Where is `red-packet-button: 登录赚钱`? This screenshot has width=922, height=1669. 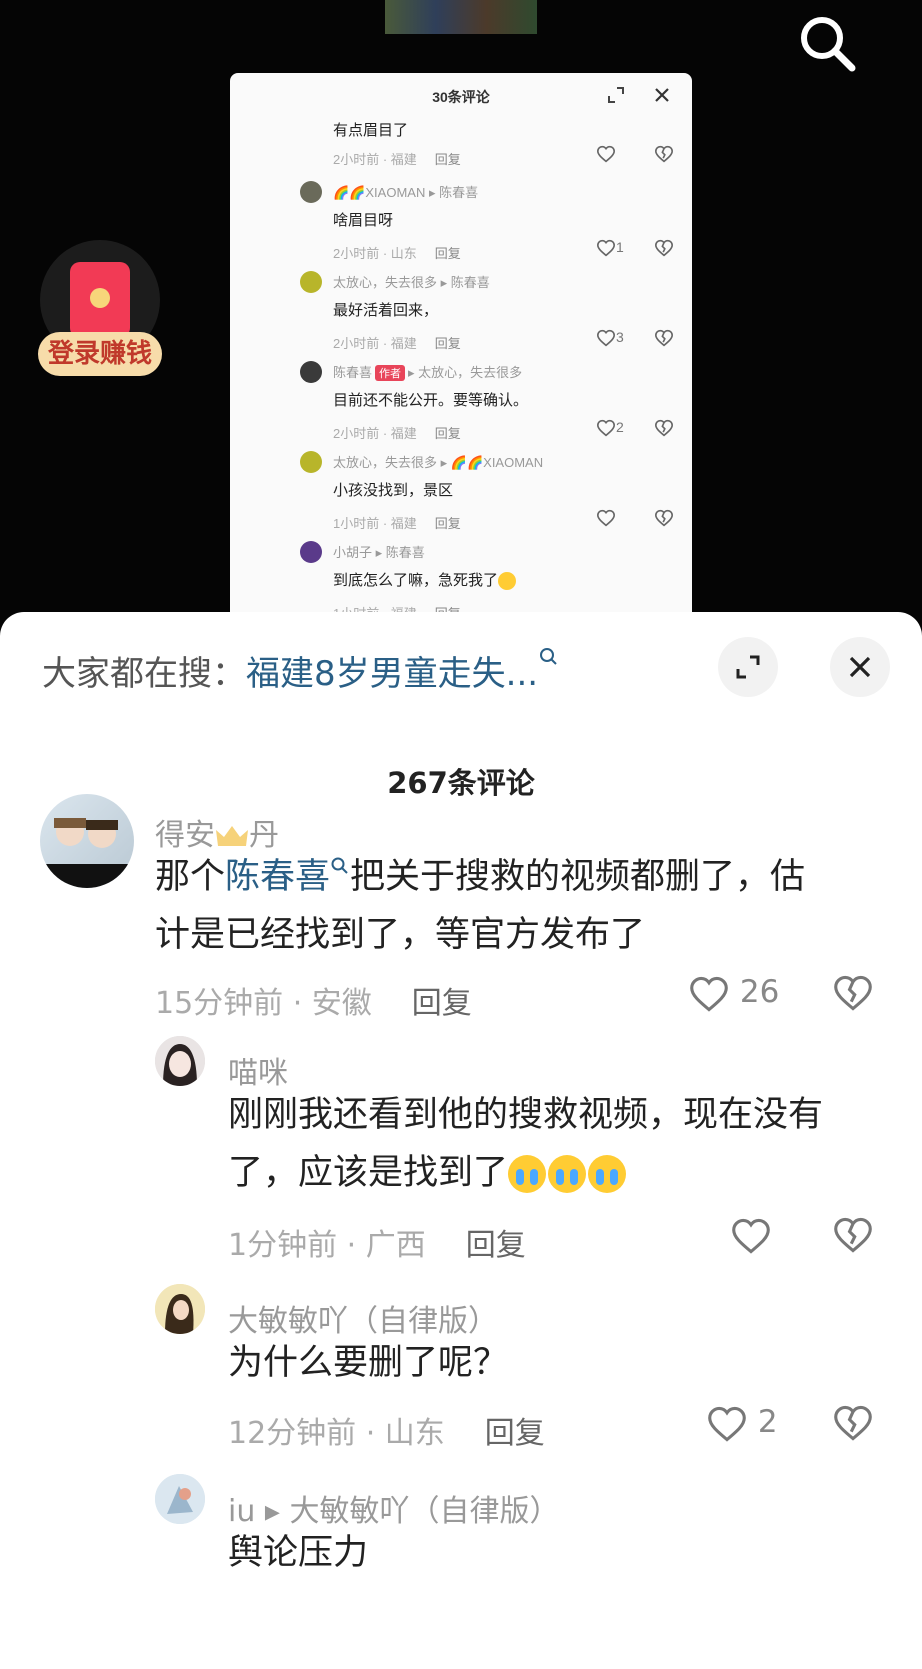 red-packet-button: 登录赚钱 is located at coordinates (100, 309).